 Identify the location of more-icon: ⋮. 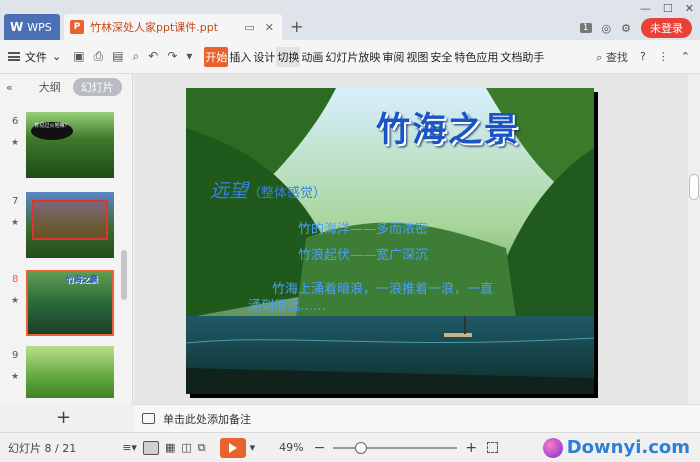
(663, 56).